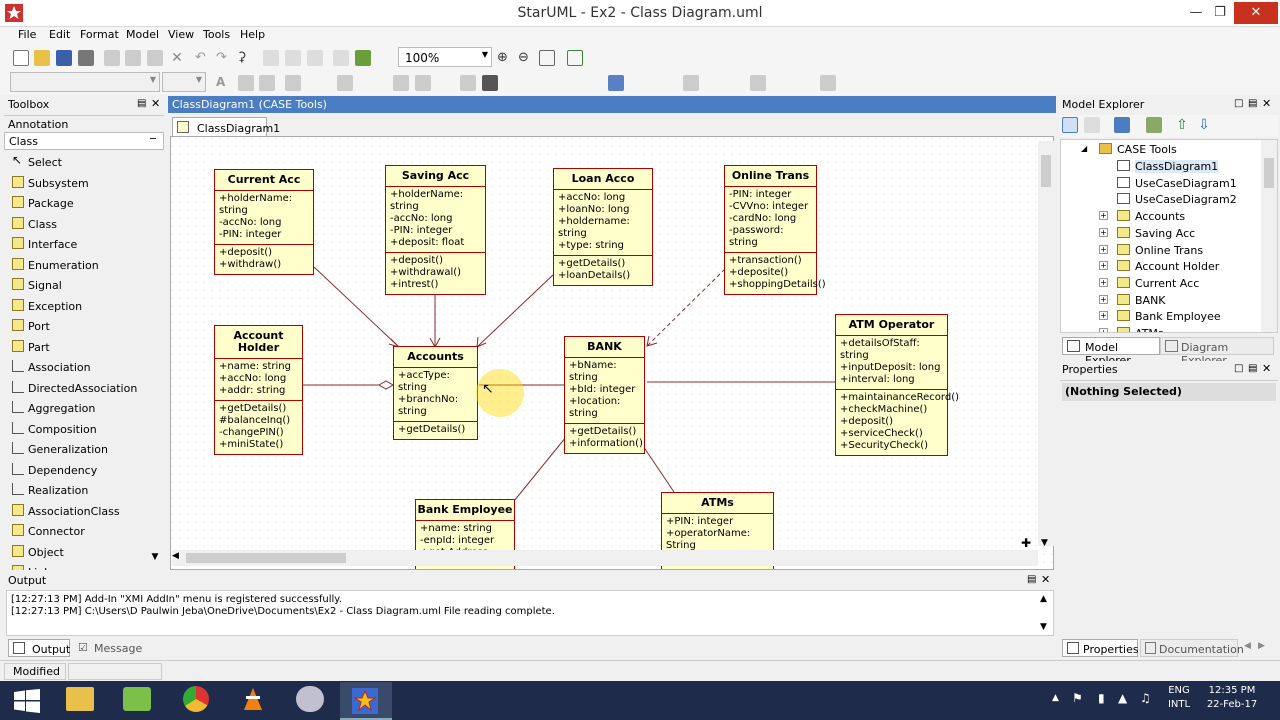 The image size is (1280, 720). Describe the element at coordinates (83, 183) in the screenshot. I see `toolbox-item-subsystem: Subsystem` at that location.